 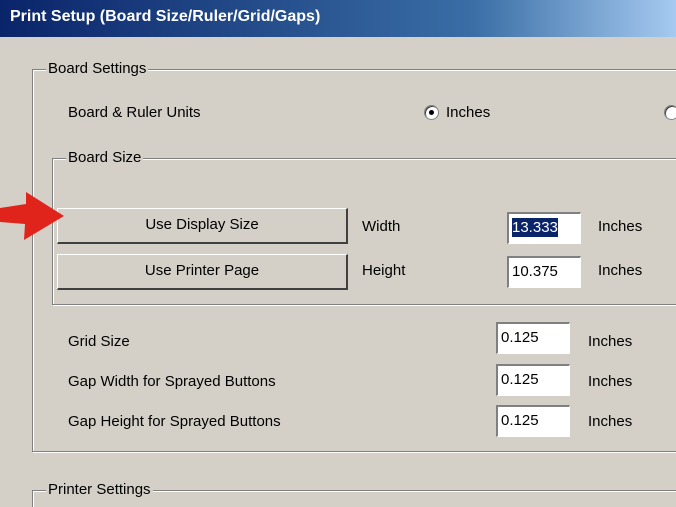 I want to click on use-printer-page-button: Use Printer Page, so click(x=202, y=272).